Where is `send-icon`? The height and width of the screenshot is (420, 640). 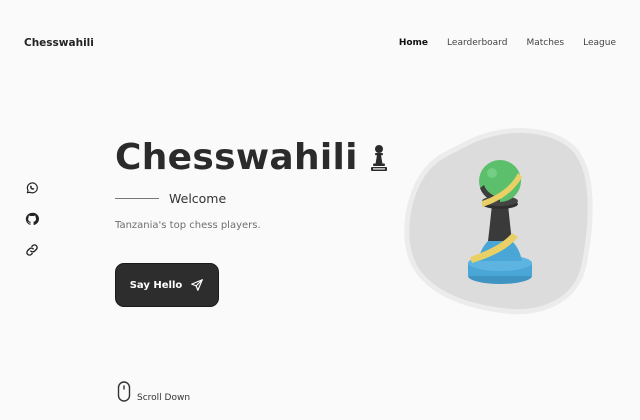 send-icon is located at coordinates (197, 285).